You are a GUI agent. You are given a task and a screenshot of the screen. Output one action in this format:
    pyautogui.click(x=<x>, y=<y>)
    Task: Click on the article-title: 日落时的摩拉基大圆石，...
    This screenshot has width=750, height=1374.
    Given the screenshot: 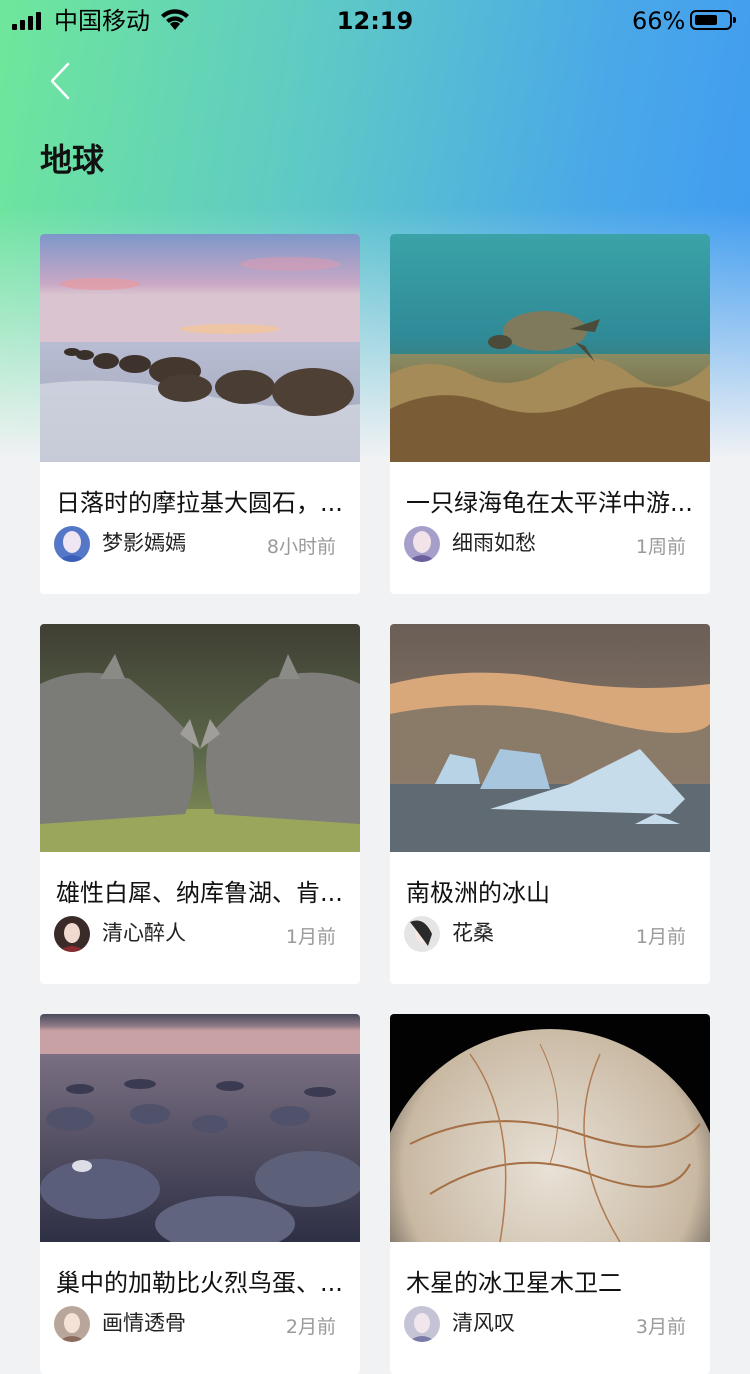 What is the action you would take?
    pyautogui.click(x=199, y=503)
    